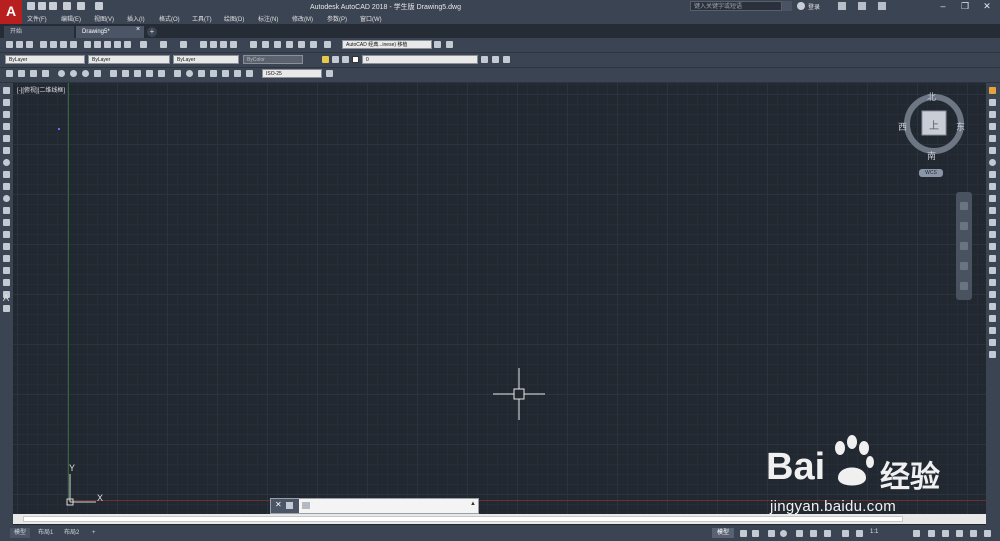 This screenshot has height=541, width=1000. Describe the element at coordinates (20, 533) in the screenshot. I see `layout-tab-model: 模型` at that location.